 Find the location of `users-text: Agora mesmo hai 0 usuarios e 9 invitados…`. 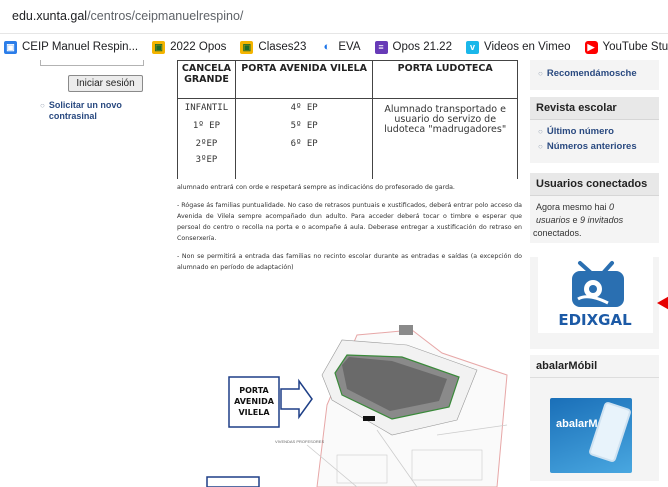

users-text: Agora mesmo hai 0 usuarios e 9 invitados… is located at coordinates (578, 220).